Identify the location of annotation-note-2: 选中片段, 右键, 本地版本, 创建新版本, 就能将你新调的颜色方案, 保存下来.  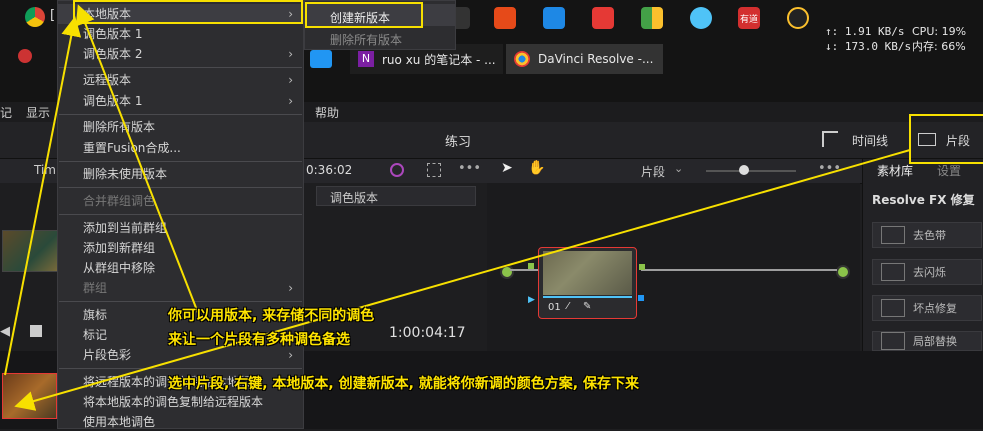
(403, 384).